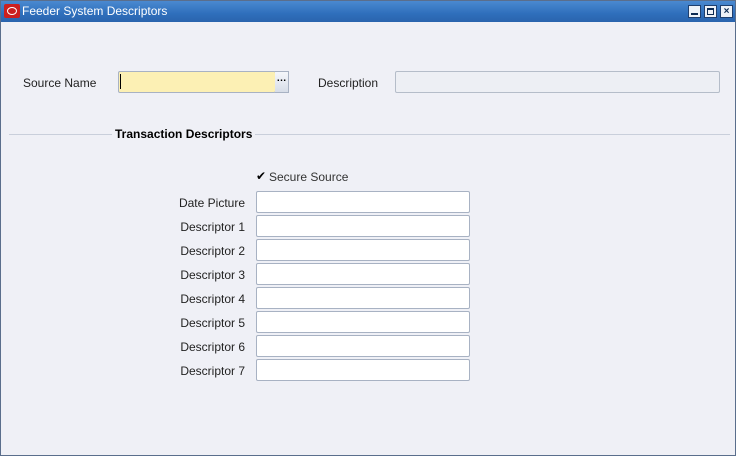 This screenshot has height=456, width=736. Describe the element at coordinates (212, 371) in the screenshot. I see `descriptor-7-label: Descriptor 7` at that location.